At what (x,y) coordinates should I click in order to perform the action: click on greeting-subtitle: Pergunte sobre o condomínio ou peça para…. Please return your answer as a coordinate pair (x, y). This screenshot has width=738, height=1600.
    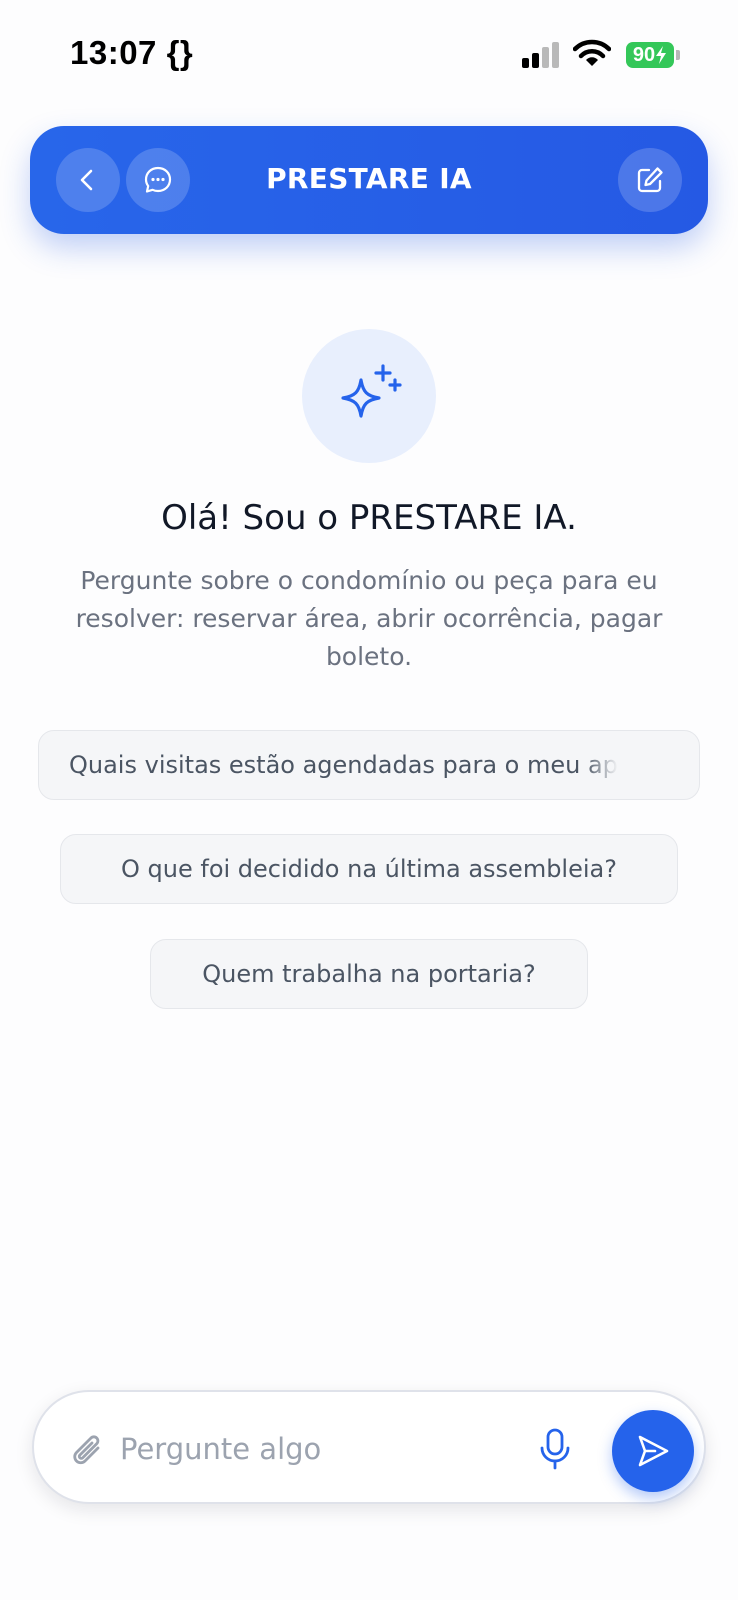
    Looking at the image, I should click on (369, 618).